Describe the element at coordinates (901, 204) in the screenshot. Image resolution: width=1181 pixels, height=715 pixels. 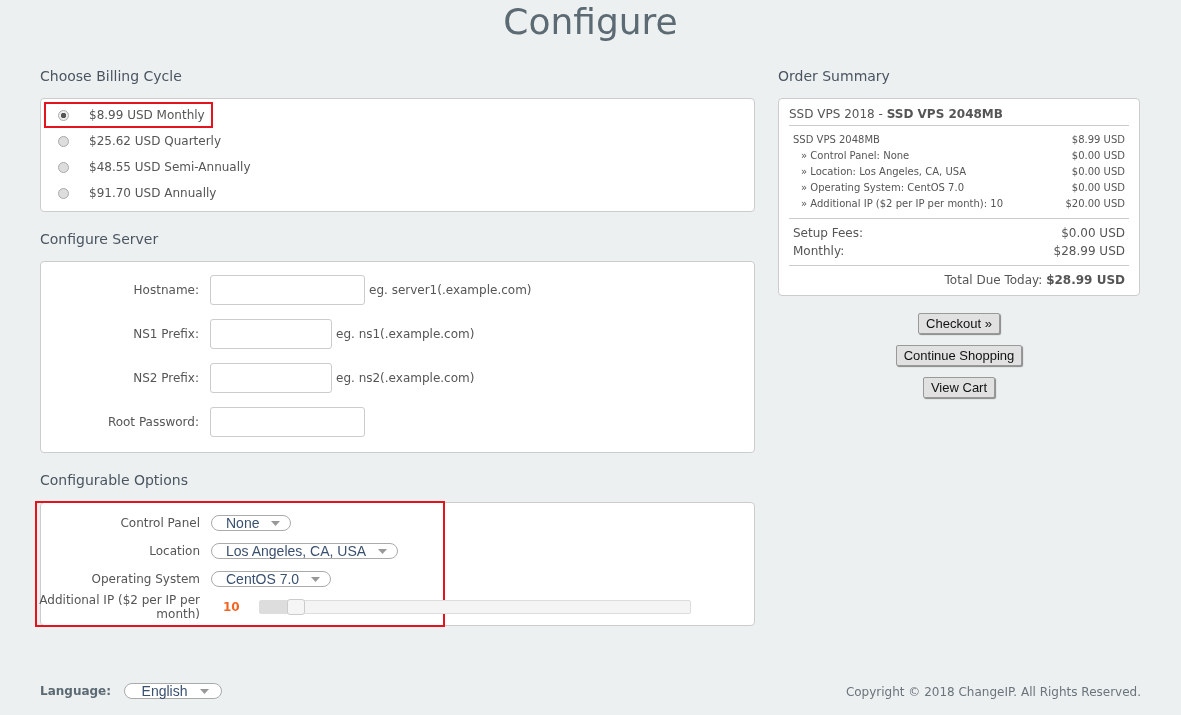
I see `line-item: » Additional IP ($2 per IP per month): 10` at that location.